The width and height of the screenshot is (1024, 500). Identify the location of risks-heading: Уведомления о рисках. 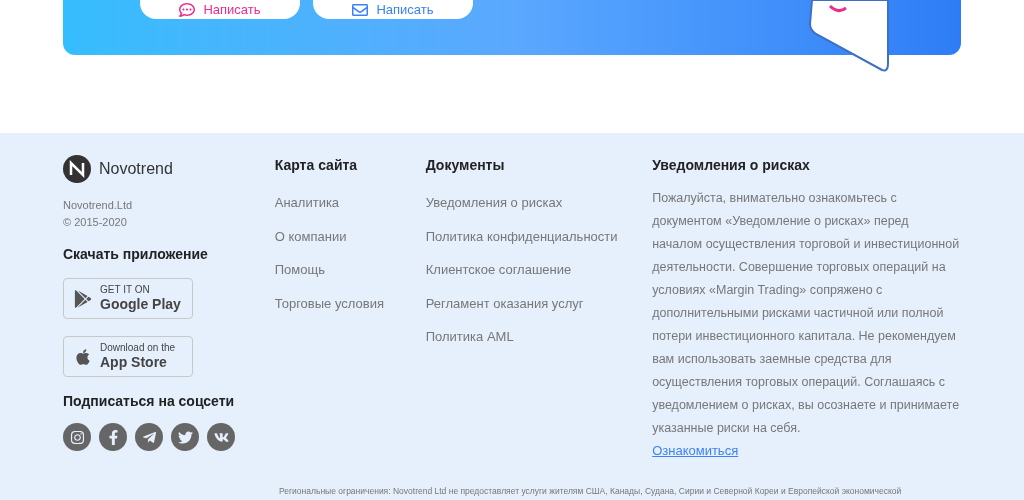
(731, 165).